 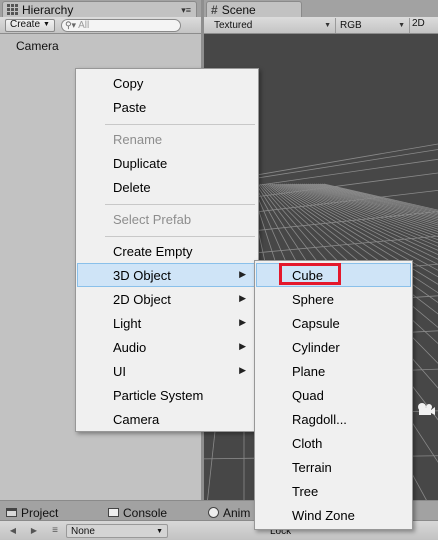 I want to click on tab-animation-label: Anim, so click(x=237, y=512).